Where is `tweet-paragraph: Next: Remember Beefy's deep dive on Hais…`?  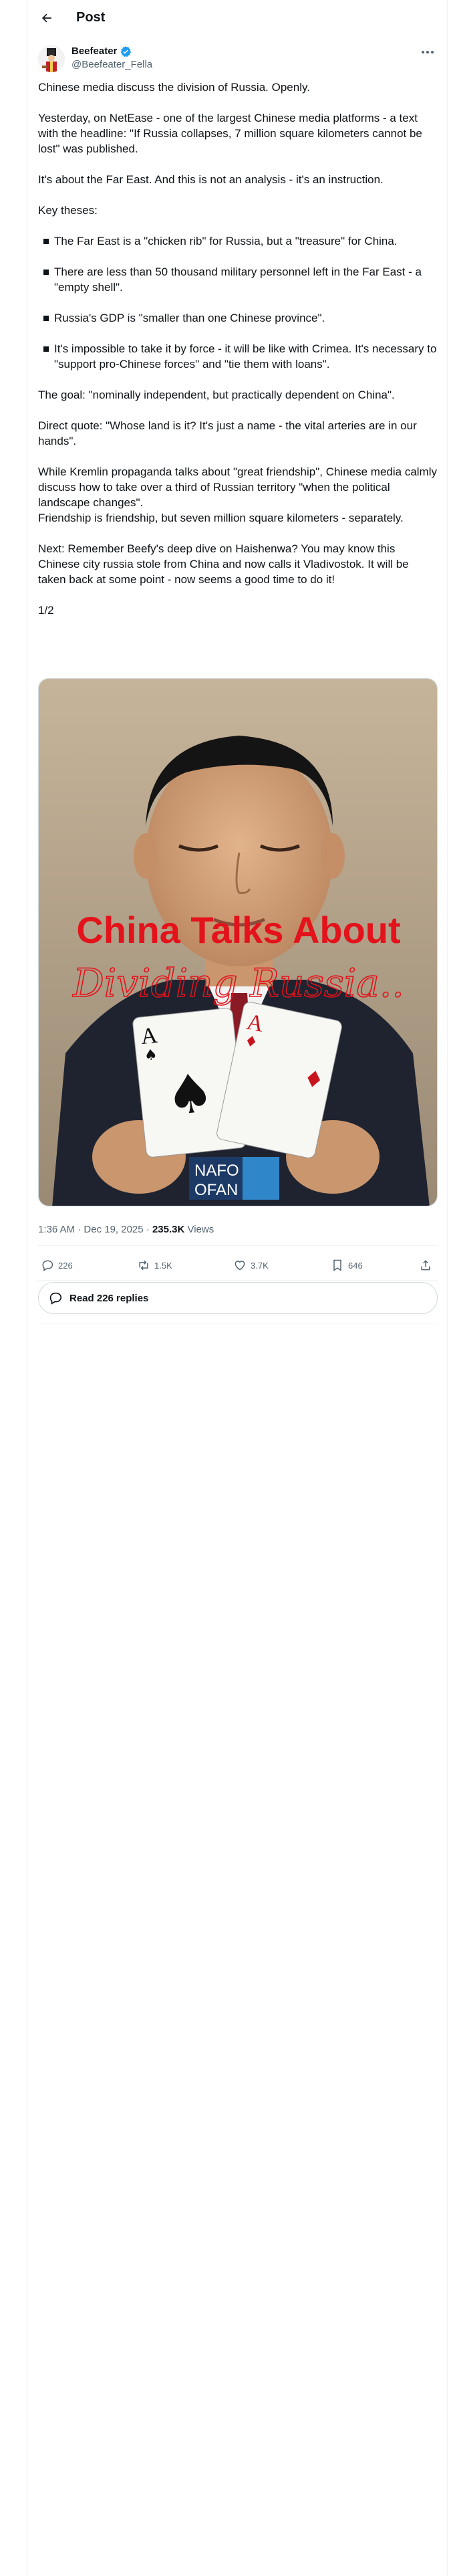
tweet-paragraph: Next: Remember Beefy's deep dive on Hais… is located at coordinates (223, 564).